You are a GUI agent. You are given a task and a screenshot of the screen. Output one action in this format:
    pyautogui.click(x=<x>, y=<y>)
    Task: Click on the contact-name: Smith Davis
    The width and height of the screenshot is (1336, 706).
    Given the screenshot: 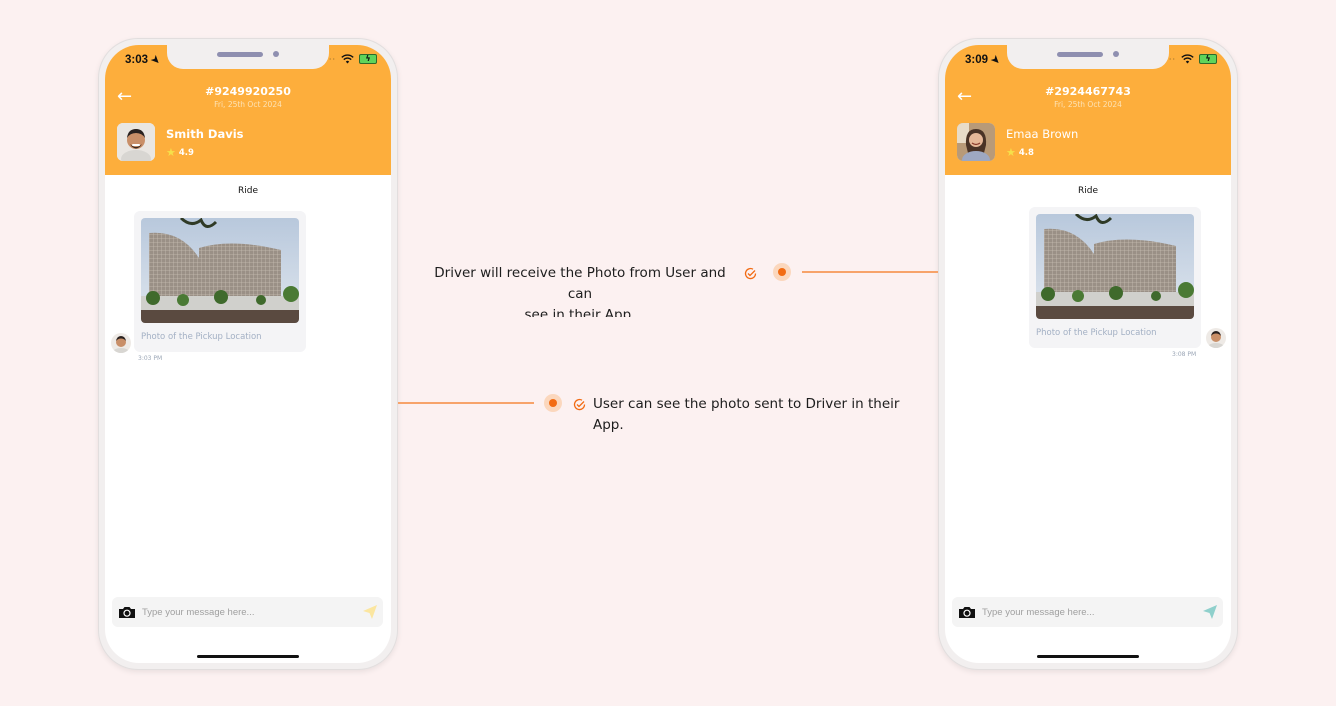 What is the action you would take?
    pyautogui.click(x=205, y=134)
    